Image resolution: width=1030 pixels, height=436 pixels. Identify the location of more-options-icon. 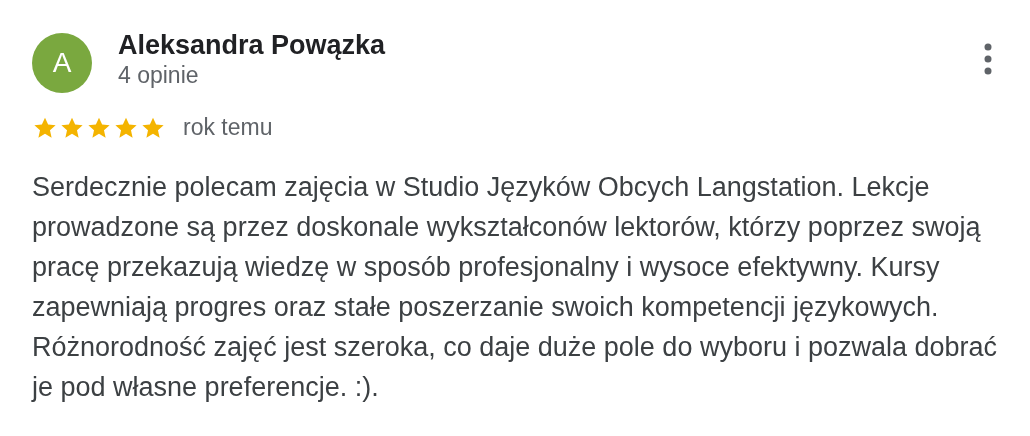
(988, 59).